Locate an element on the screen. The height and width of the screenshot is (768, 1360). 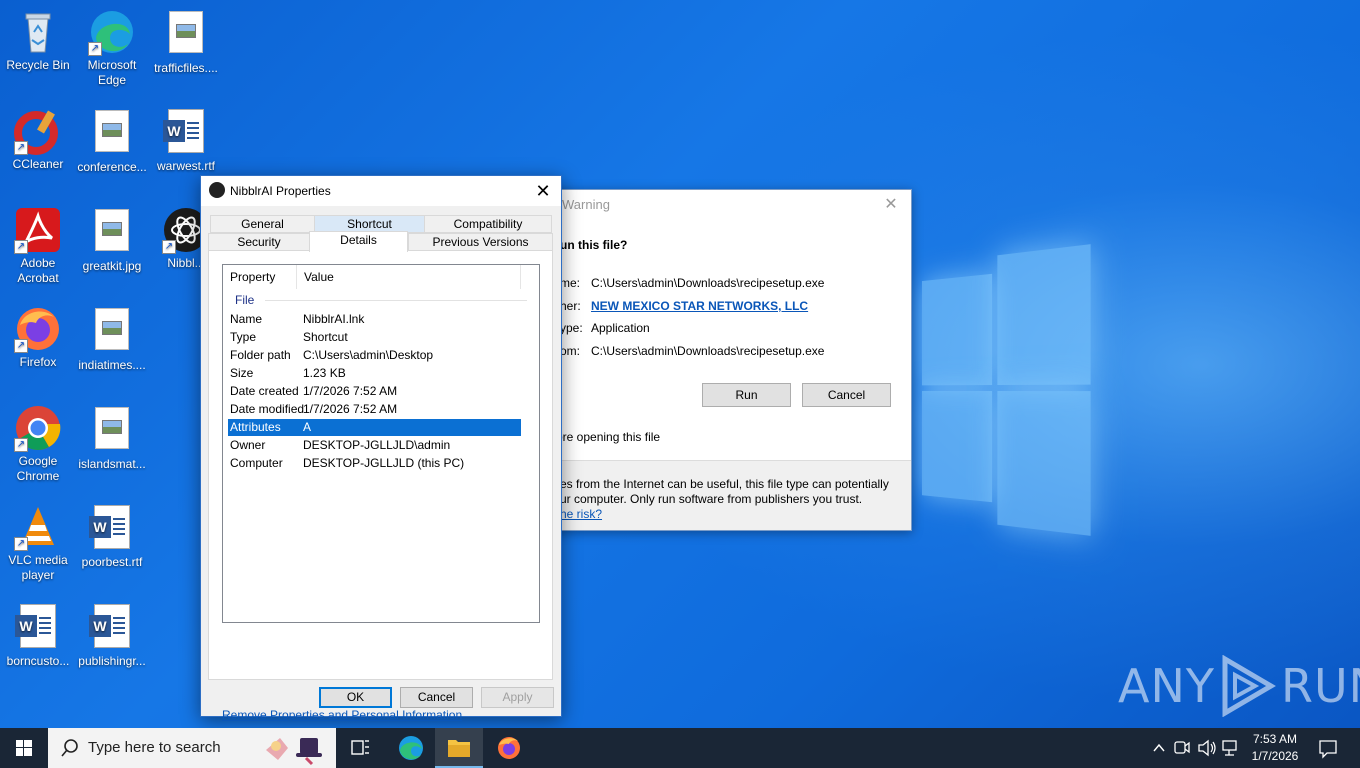
show-hidden-icons-button is located at coordinates (1159, 748).